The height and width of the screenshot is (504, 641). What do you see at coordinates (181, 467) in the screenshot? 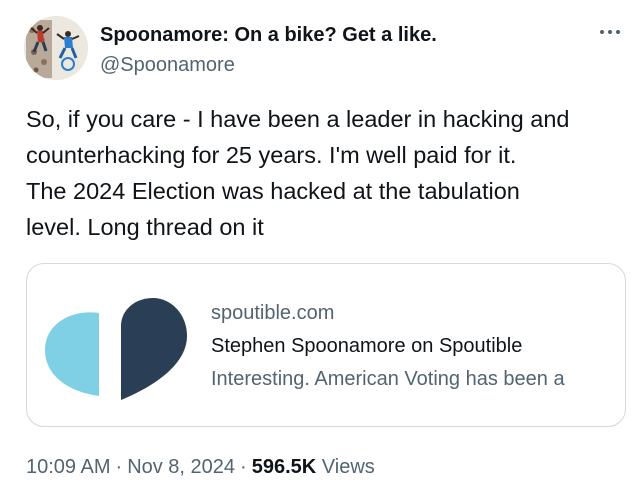
I see `tweet-date: Nov 8, 2024` at bounding box center [181, 467].